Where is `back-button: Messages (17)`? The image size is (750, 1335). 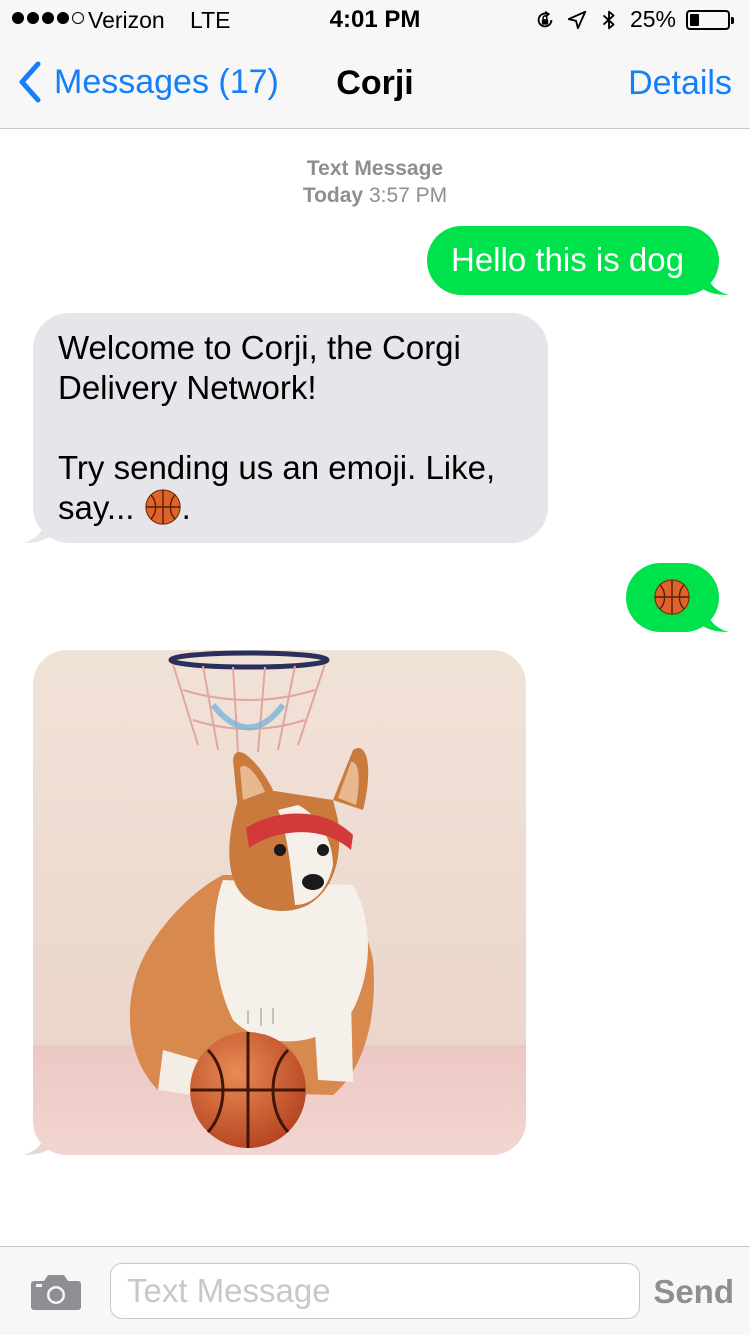 back-button: Messages (17) is located at coordinates (147, 82).